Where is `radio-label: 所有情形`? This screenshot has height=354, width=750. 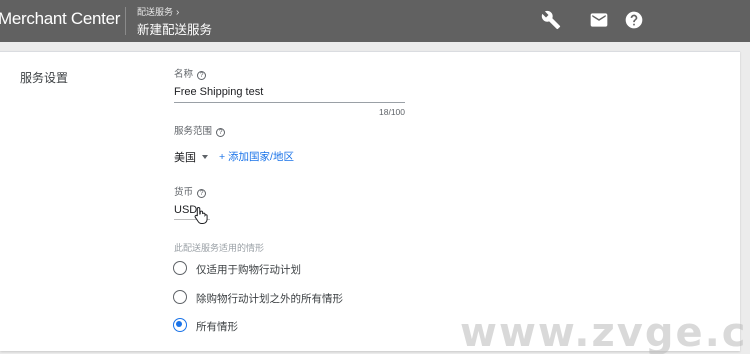
radio-label: 所有情形 is located at coordinates (217, 326).